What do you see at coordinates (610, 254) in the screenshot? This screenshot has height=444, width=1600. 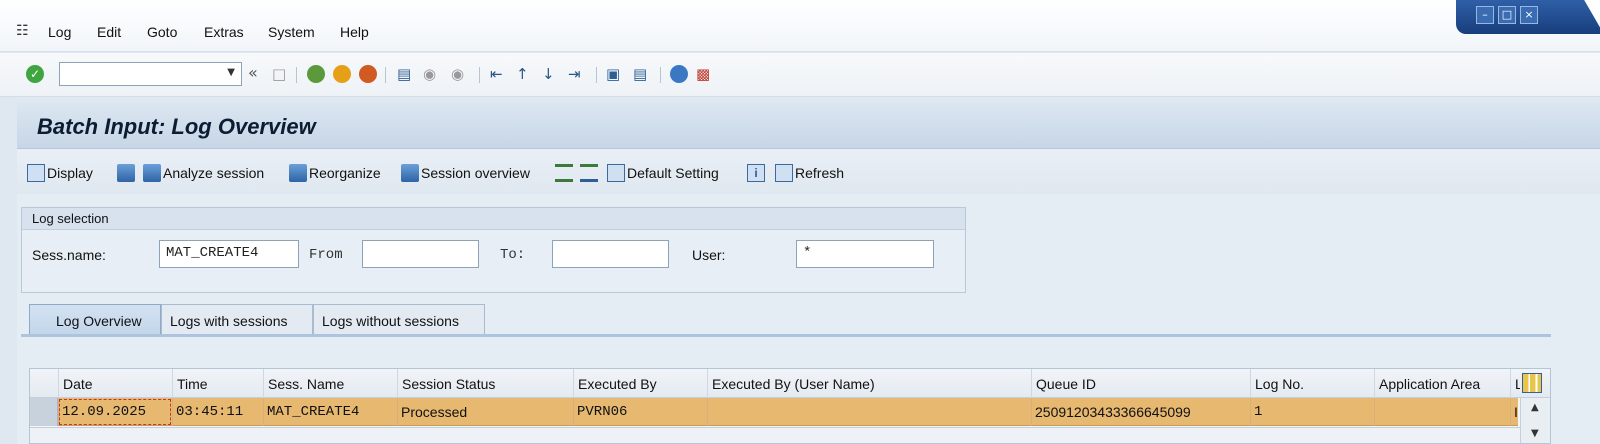 I see `to-input` at bounding box center [610, 254].